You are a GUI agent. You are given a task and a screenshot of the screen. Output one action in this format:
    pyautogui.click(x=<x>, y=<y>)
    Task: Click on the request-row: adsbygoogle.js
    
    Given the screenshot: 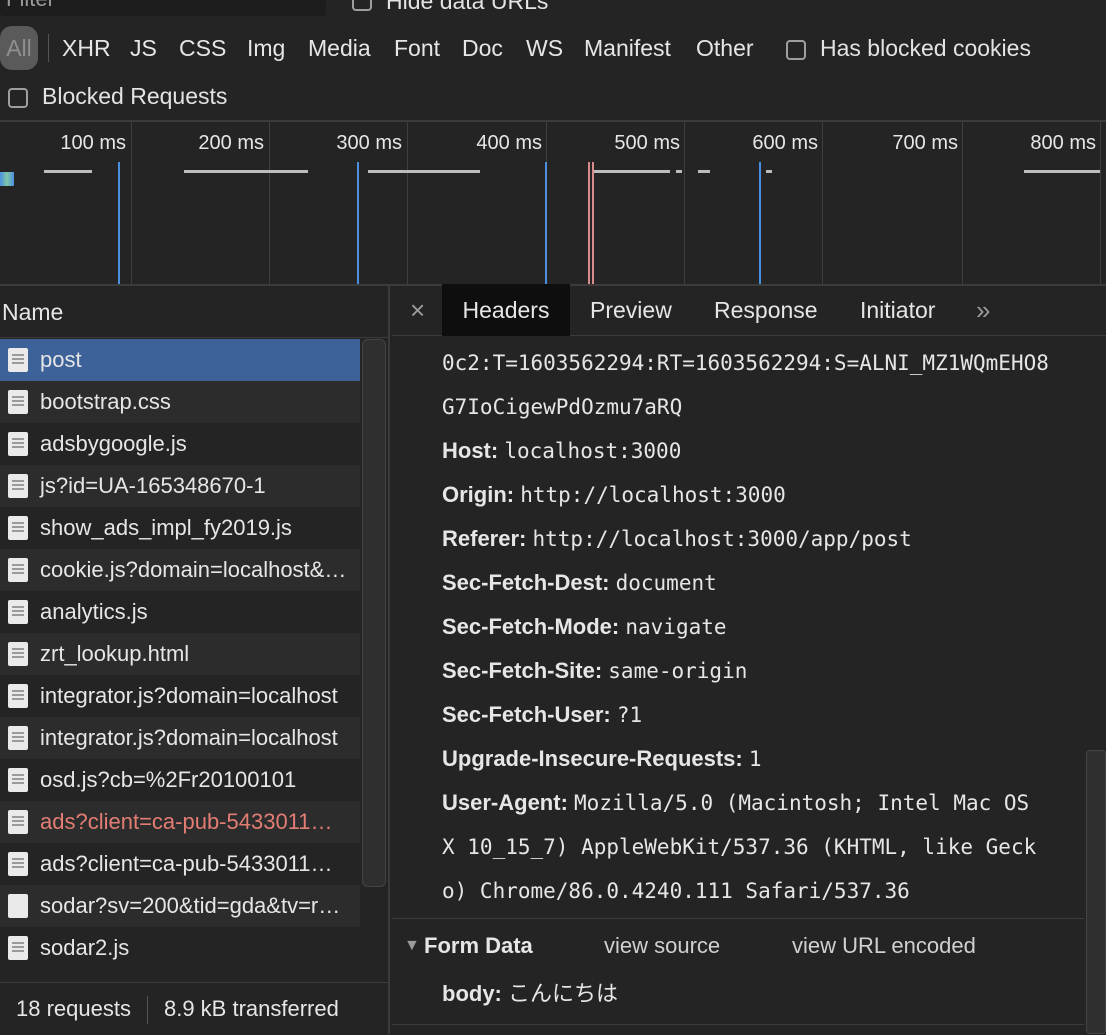 What is the action you would take?
    pyautogui.click(x=180, y=444)
    